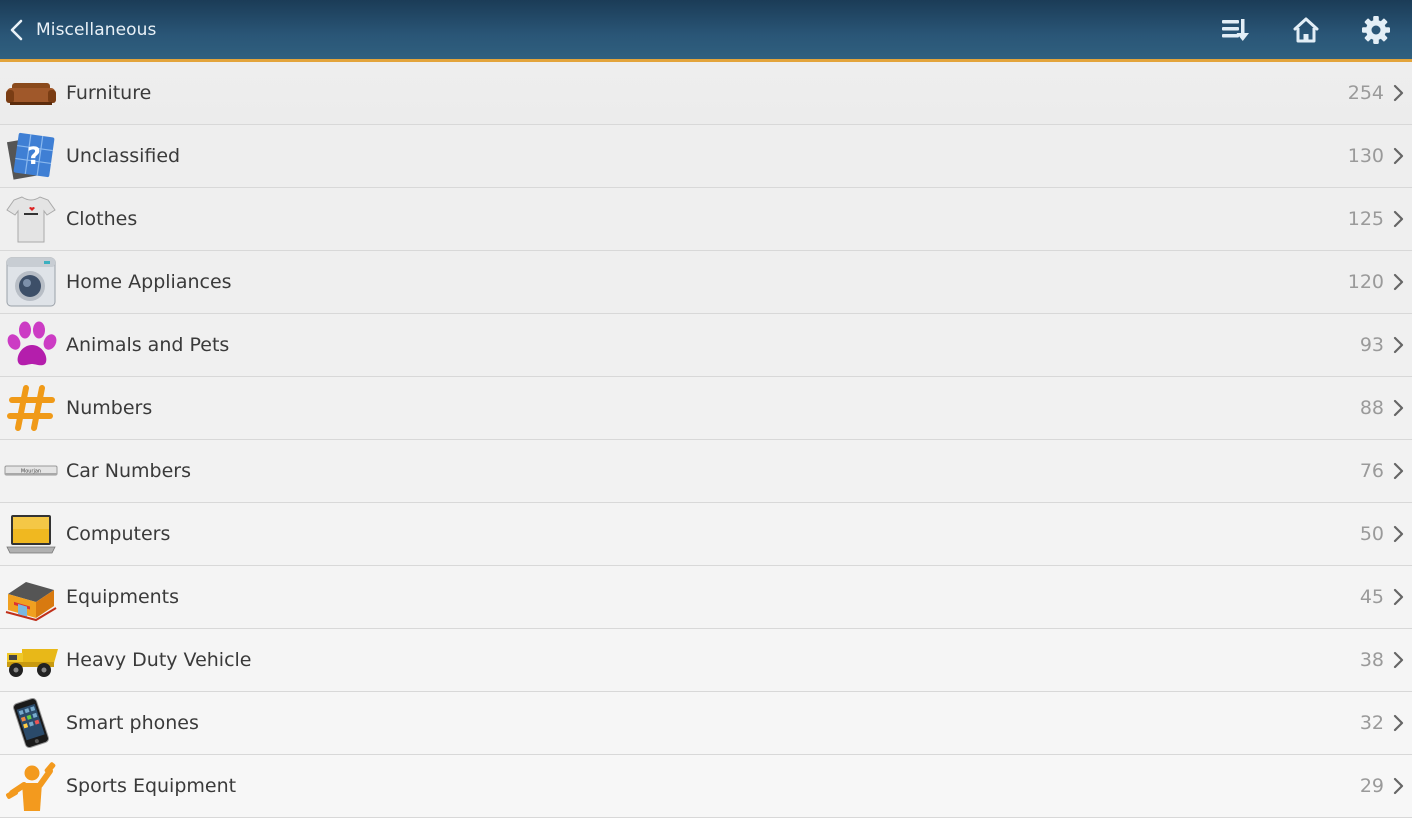 The image size is (1412, 818). I want to click on list-item-animals-and-pets: Animals and Pets 93, so click(706, 345).